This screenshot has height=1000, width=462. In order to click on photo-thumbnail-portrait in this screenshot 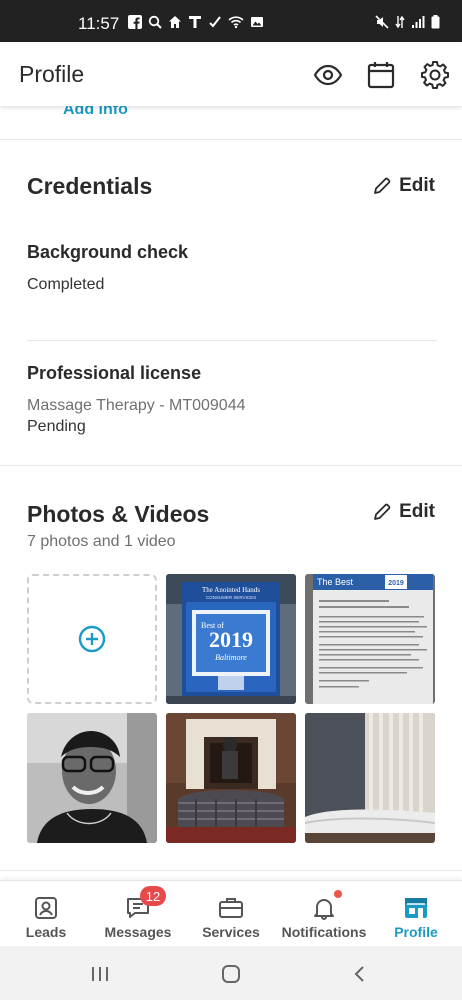, I will do `click(92, 778)`.